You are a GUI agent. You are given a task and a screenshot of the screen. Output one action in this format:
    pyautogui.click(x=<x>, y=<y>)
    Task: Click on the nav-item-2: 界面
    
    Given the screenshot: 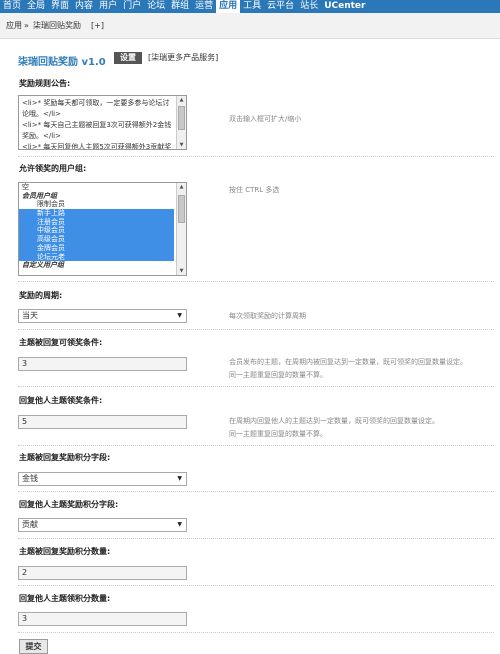 What is the action you would take?
    pyautogui.click(x=60, y=6)
    